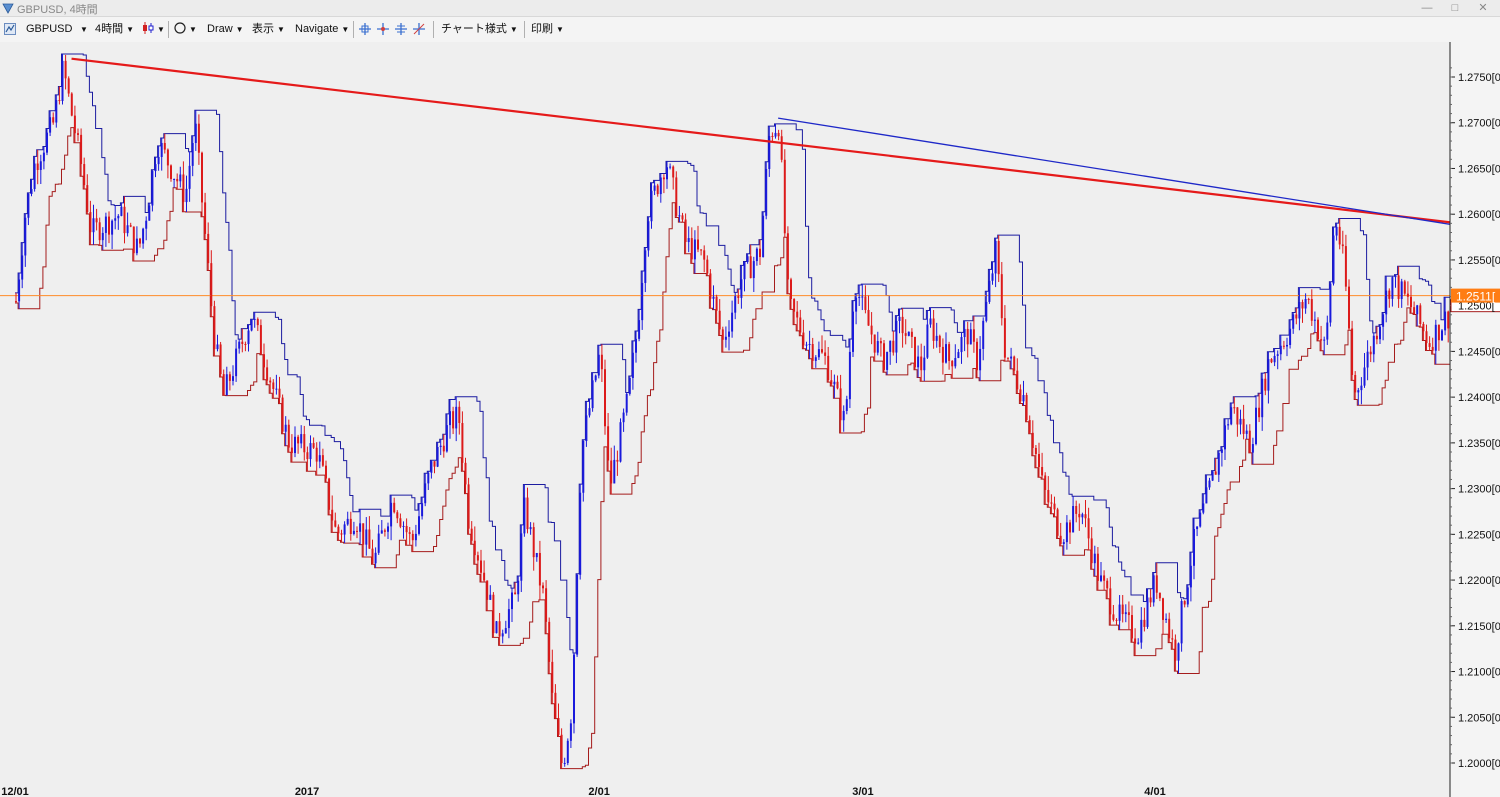 This screenshot has width=1500, height=797. I want to click on symbol-selector: GBPUSD, so click(49, 29).